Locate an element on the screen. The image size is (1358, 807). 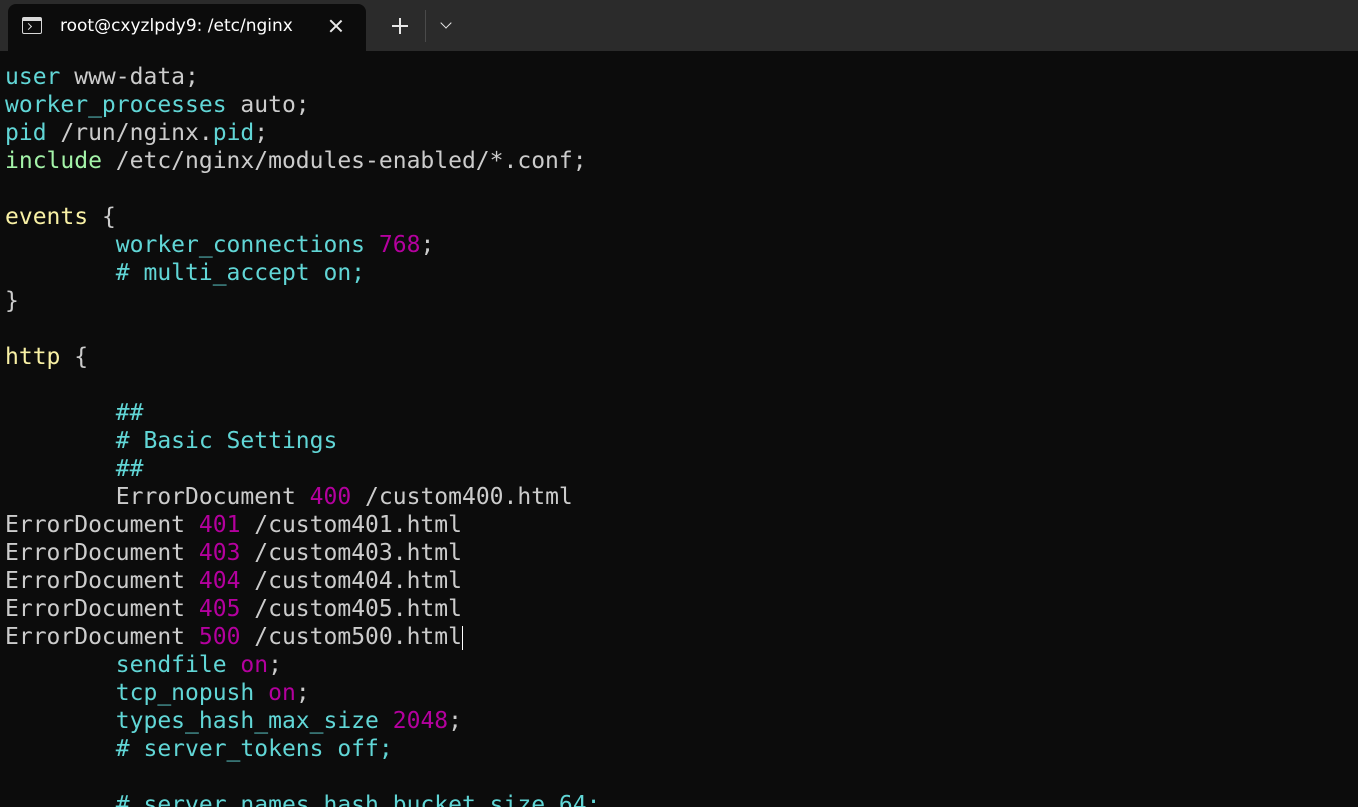
plus-icon is located at coordinates (400, 26).